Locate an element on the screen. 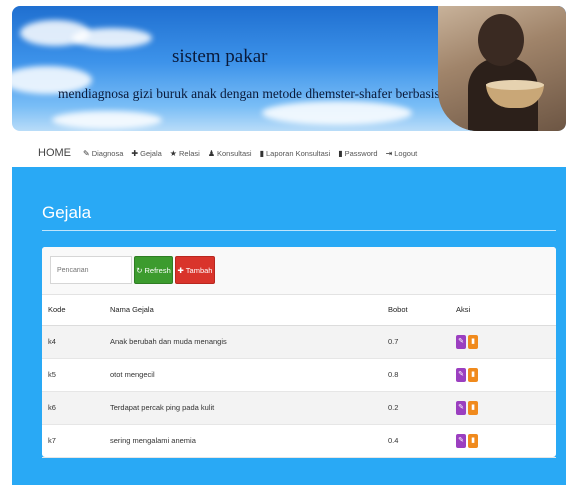 Image resolution: width=578 pixels, height=485 pixels. tambah-button: ✚ Tambah is located at coordinates (195, 270).